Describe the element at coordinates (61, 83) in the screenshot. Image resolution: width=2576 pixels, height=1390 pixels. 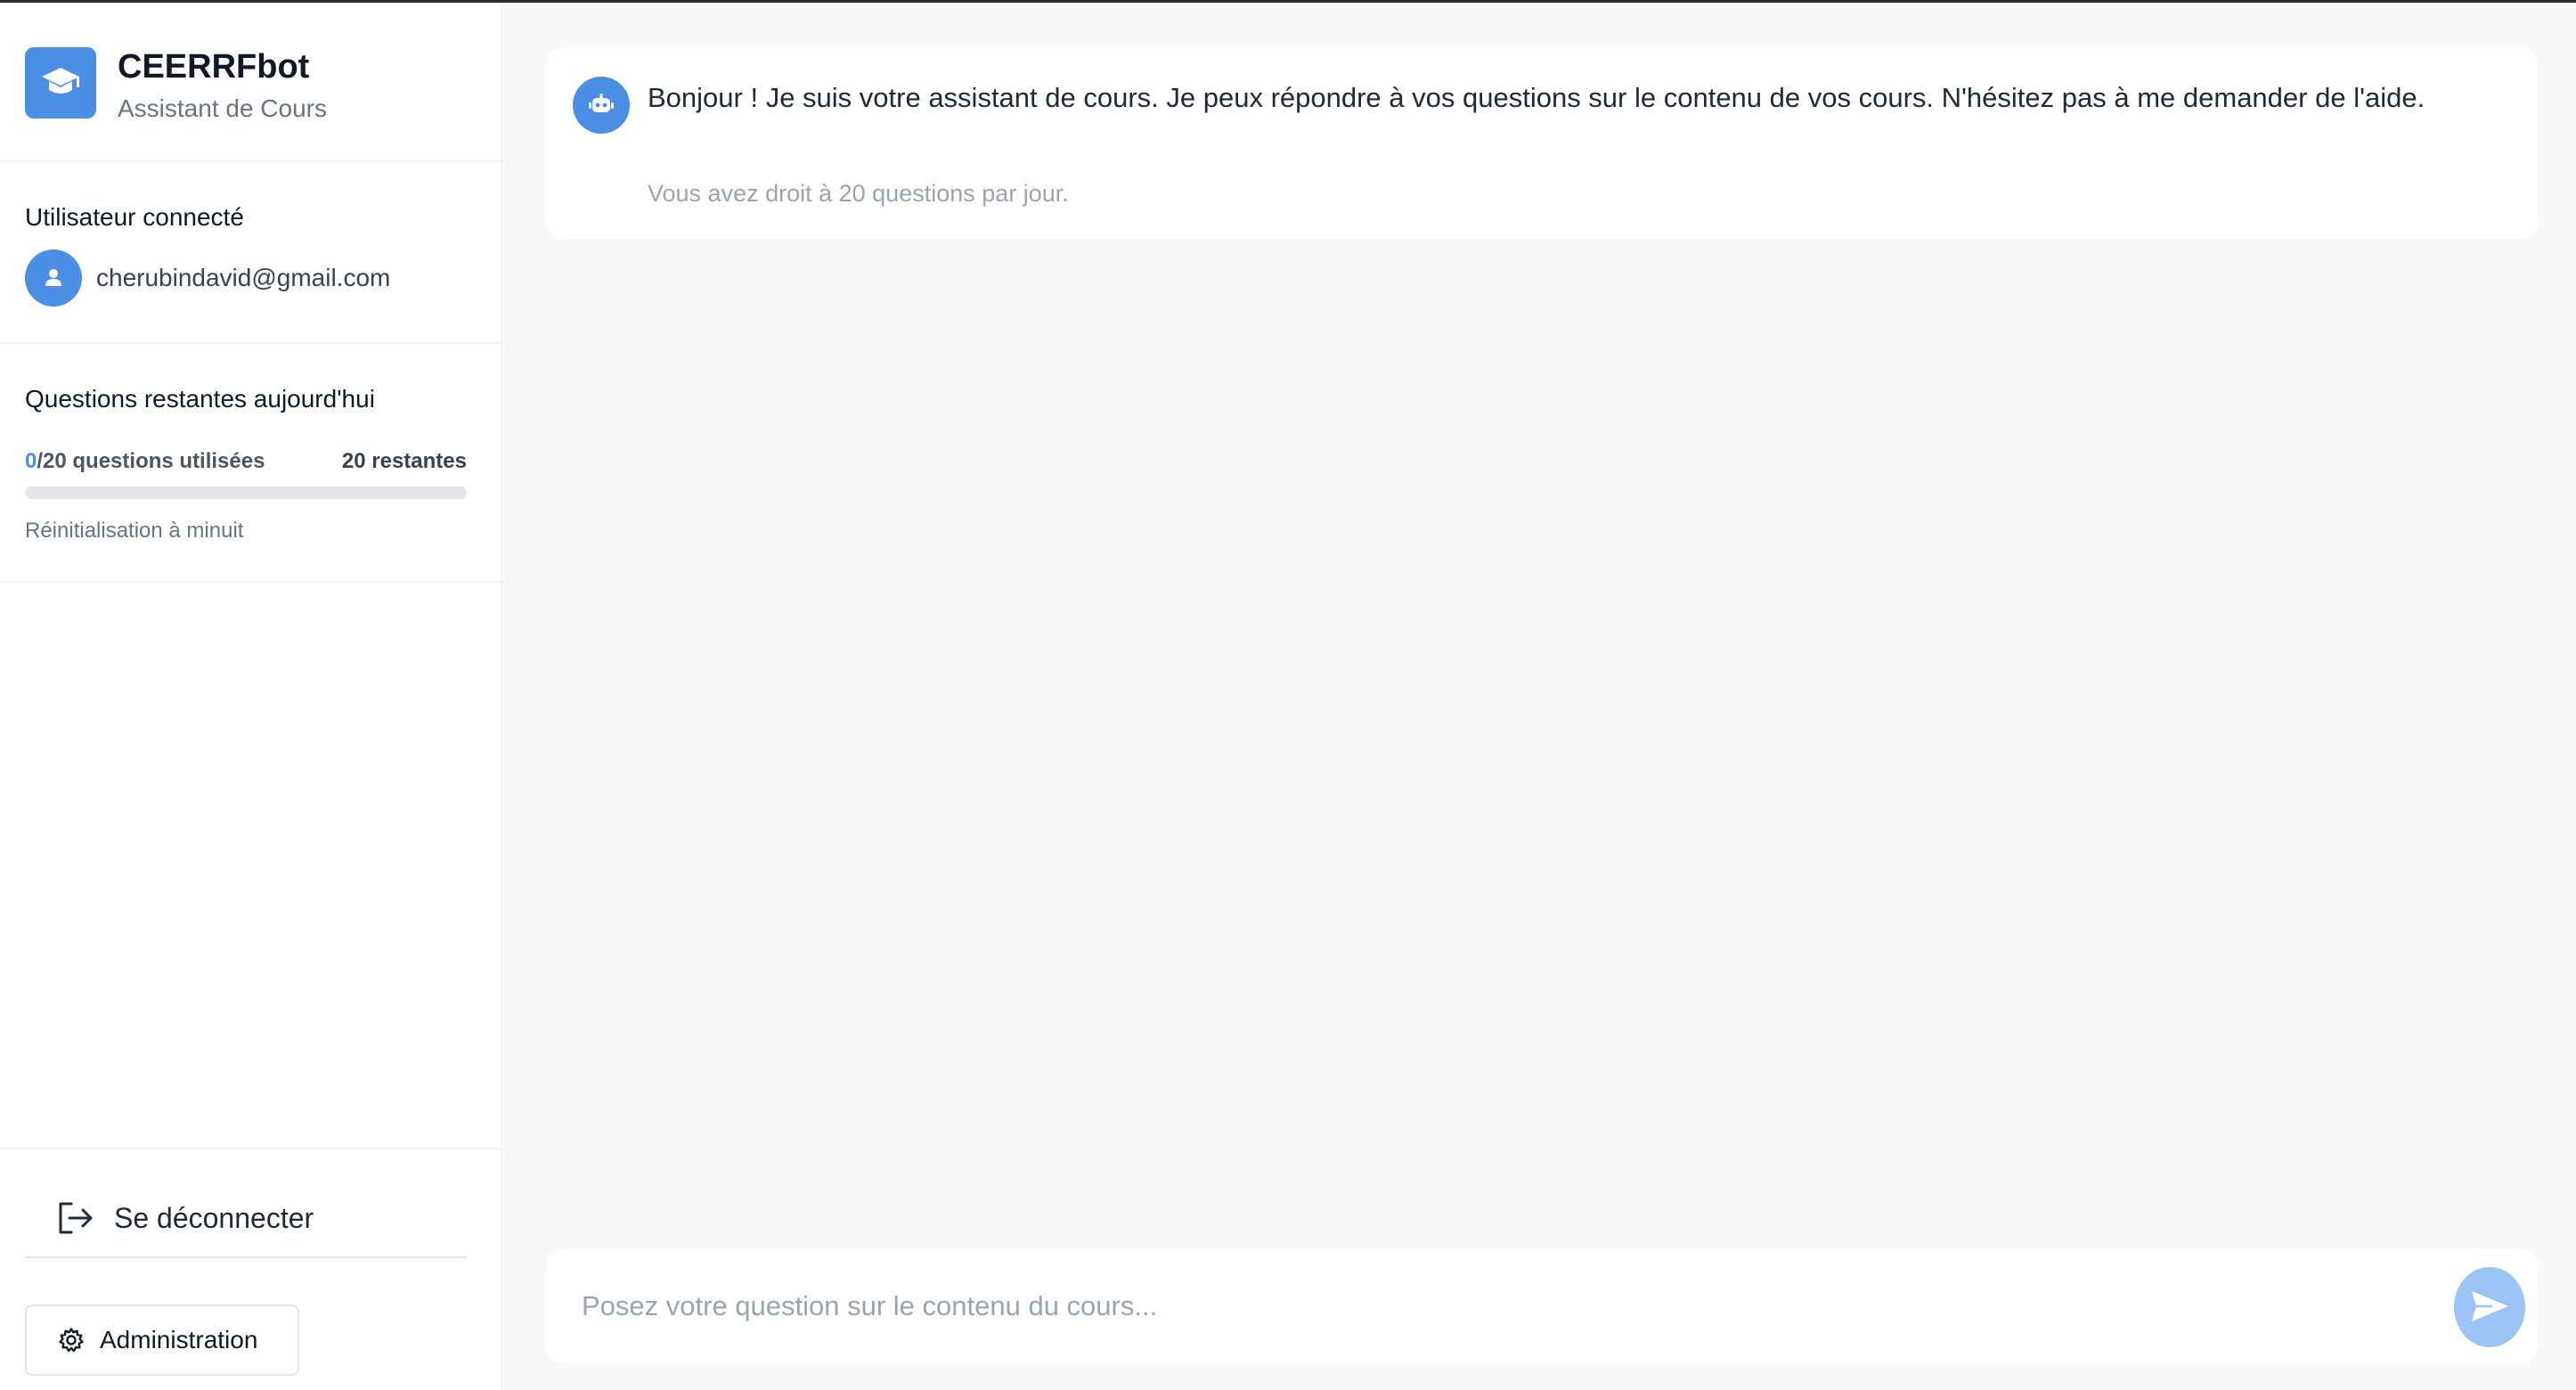
I see `graduation-cap-icon` at that location.